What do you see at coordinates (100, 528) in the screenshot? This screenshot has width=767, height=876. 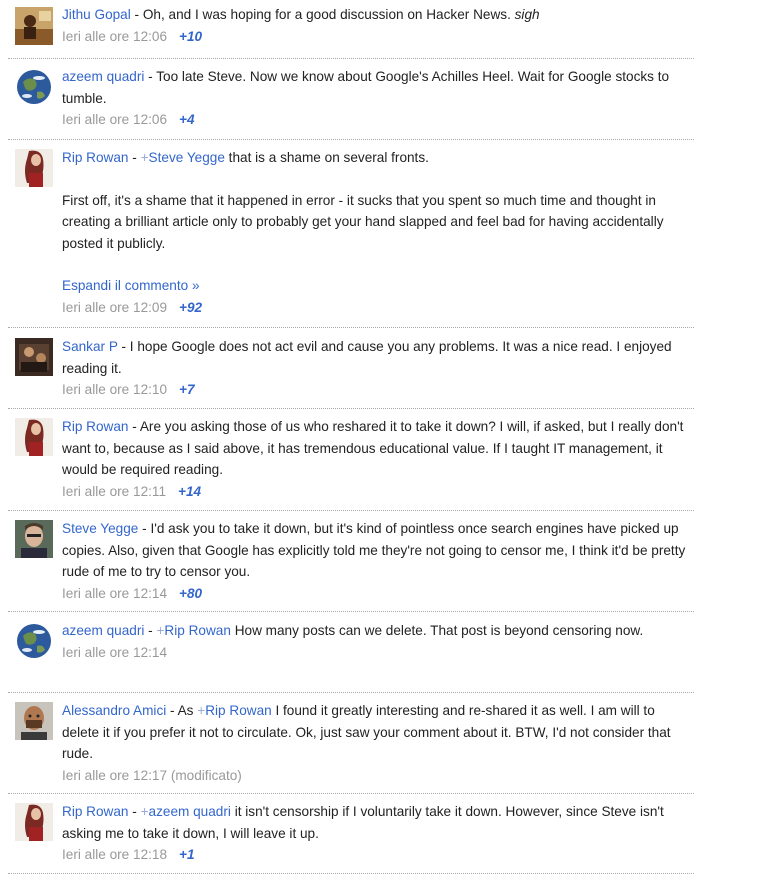 I see `author-link: Steve Yegge` at bounding box center [100, 528].